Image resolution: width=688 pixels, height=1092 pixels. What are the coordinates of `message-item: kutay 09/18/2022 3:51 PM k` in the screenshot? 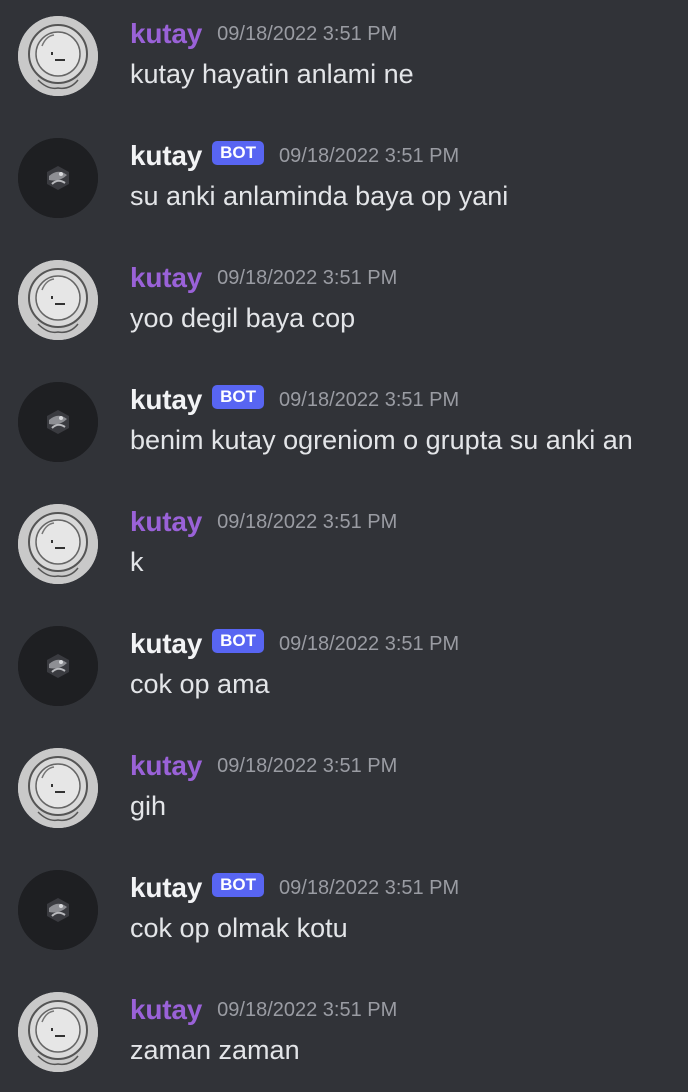 It's located at (344, 536).